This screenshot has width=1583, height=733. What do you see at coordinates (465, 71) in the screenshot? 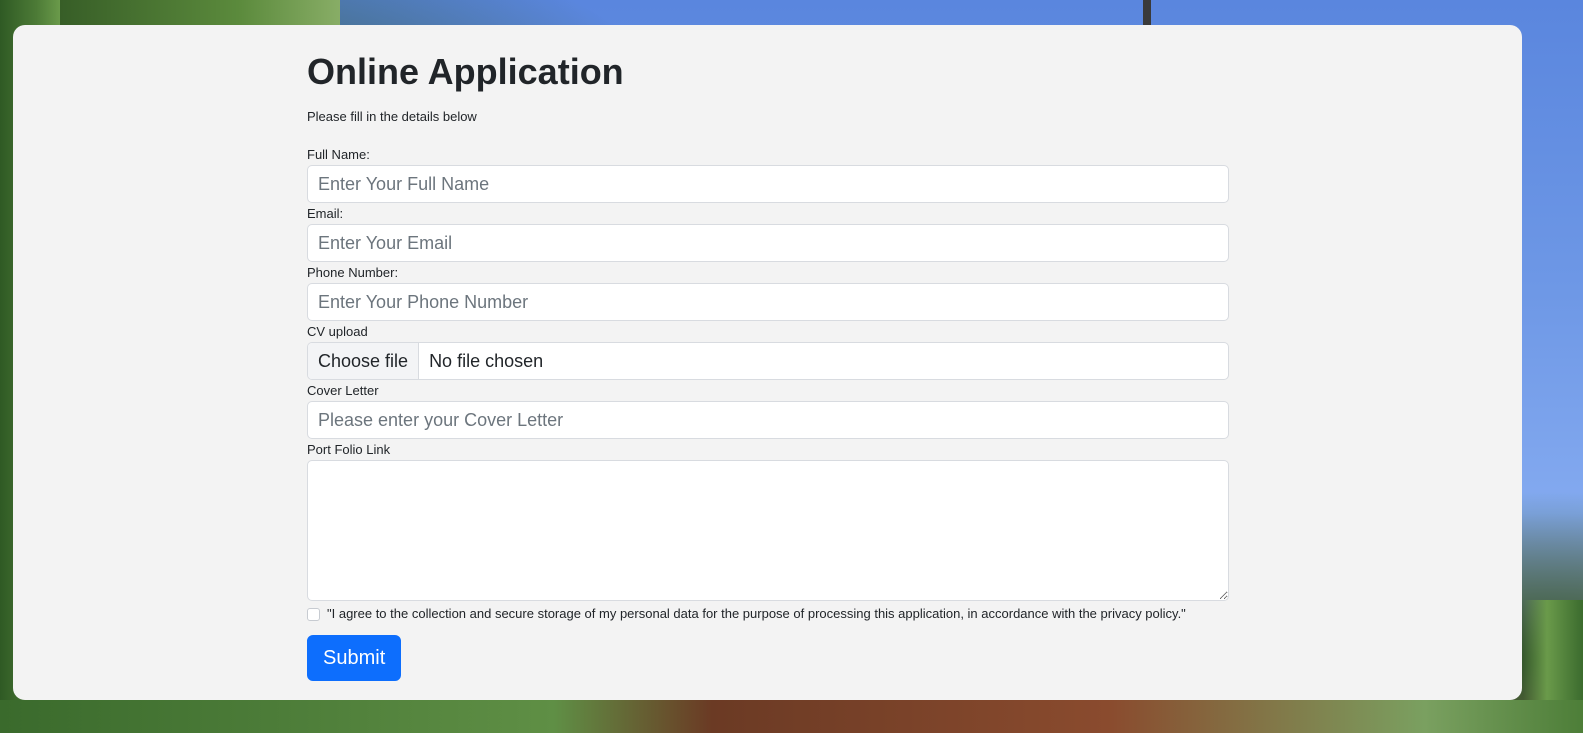
I see `page-title: Online Application` at bounding box center [465, 71].